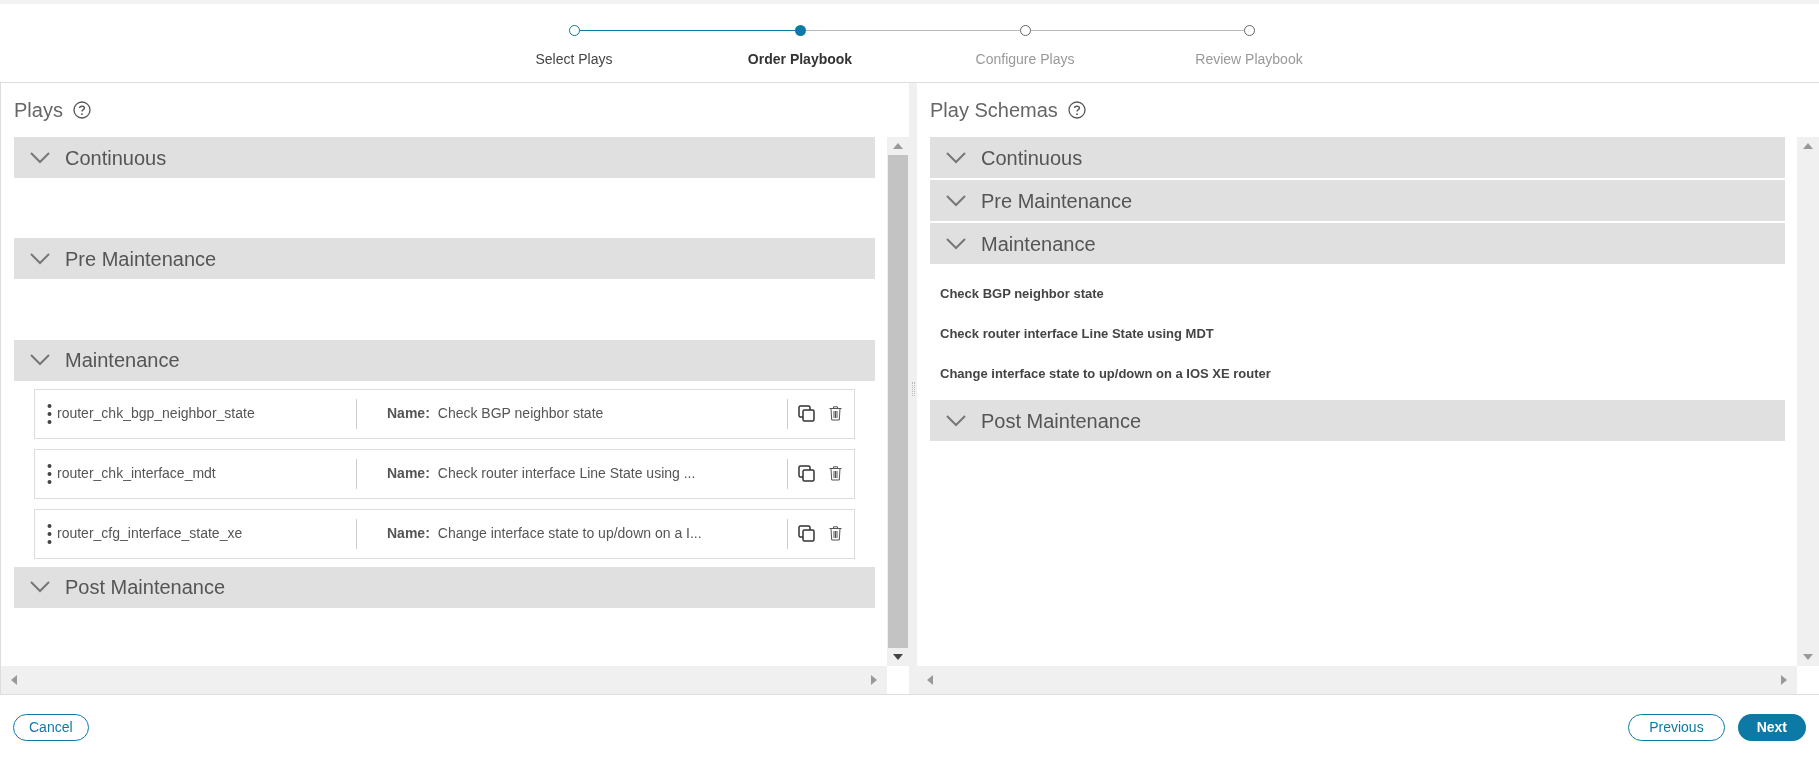 Image resolution: width=1819 pixels, height=759 pixels. I want to click on next-button: Next, so click(1771, 727).